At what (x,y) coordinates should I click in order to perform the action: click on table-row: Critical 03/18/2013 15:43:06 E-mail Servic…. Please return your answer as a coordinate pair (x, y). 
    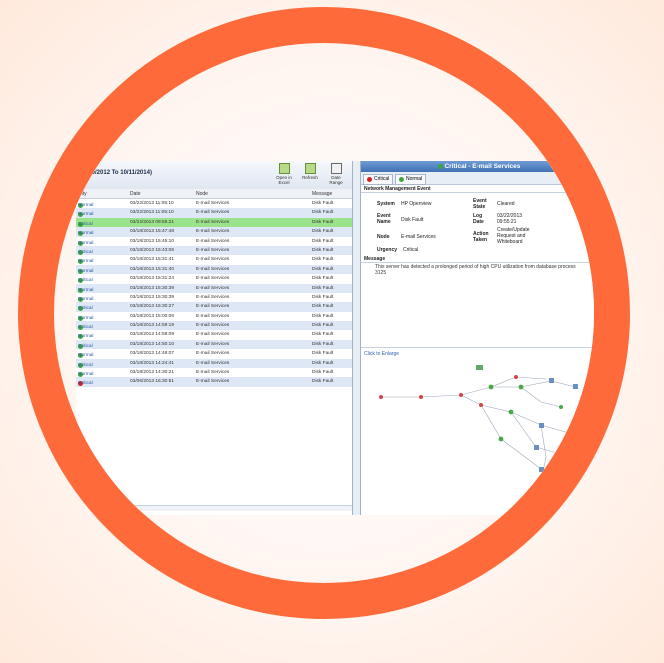
    Looking at the image, I should click on (214, 250).